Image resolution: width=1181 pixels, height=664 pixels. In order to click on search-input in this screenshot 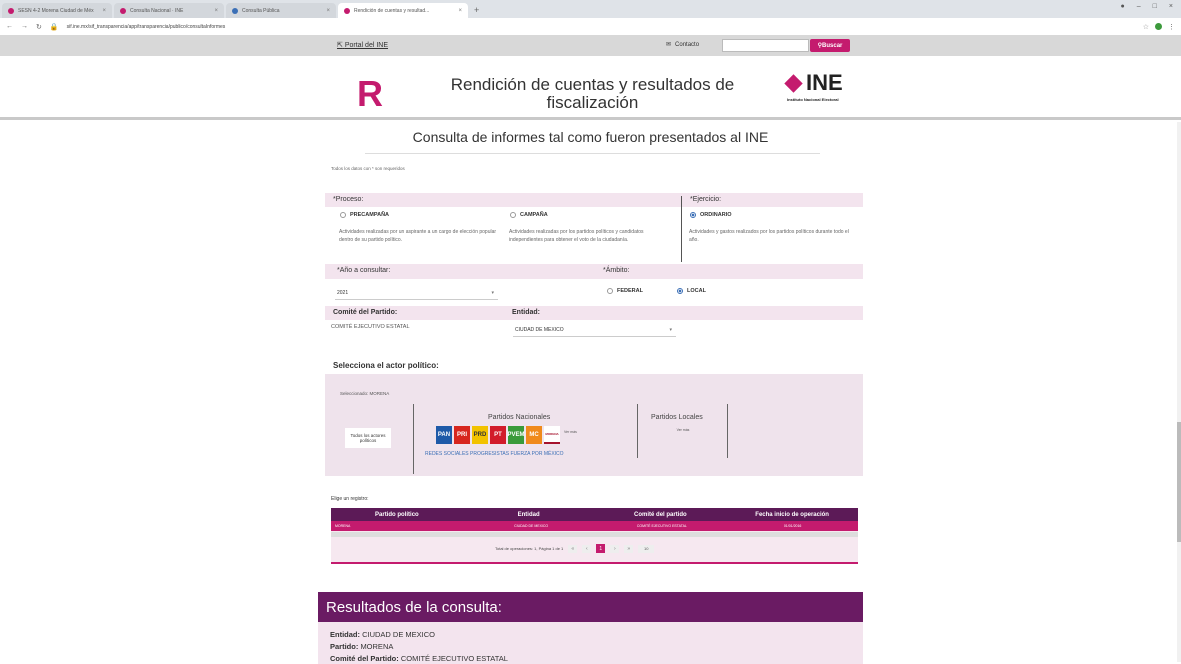, I will do `click(765, 45)`.